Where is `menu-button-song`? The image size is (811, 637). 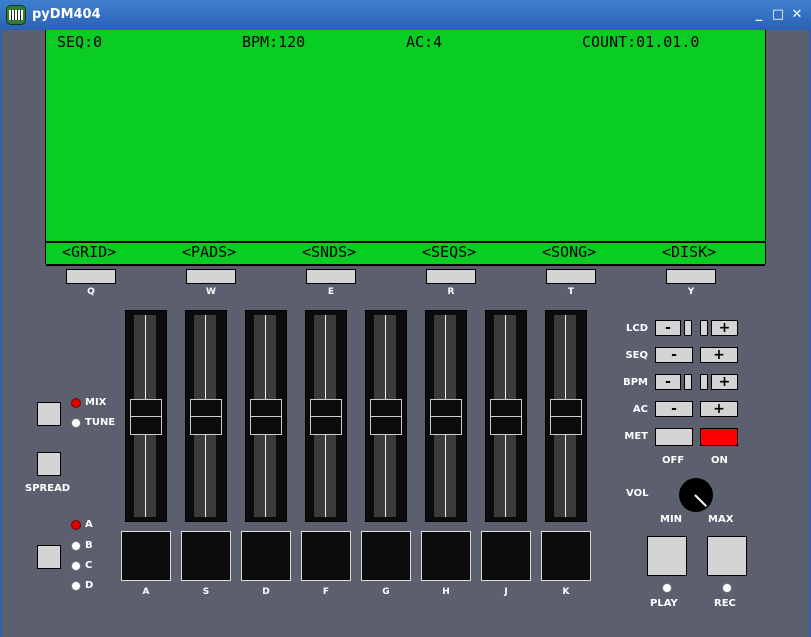
menu-button-song is located at coordinates (571, 276).